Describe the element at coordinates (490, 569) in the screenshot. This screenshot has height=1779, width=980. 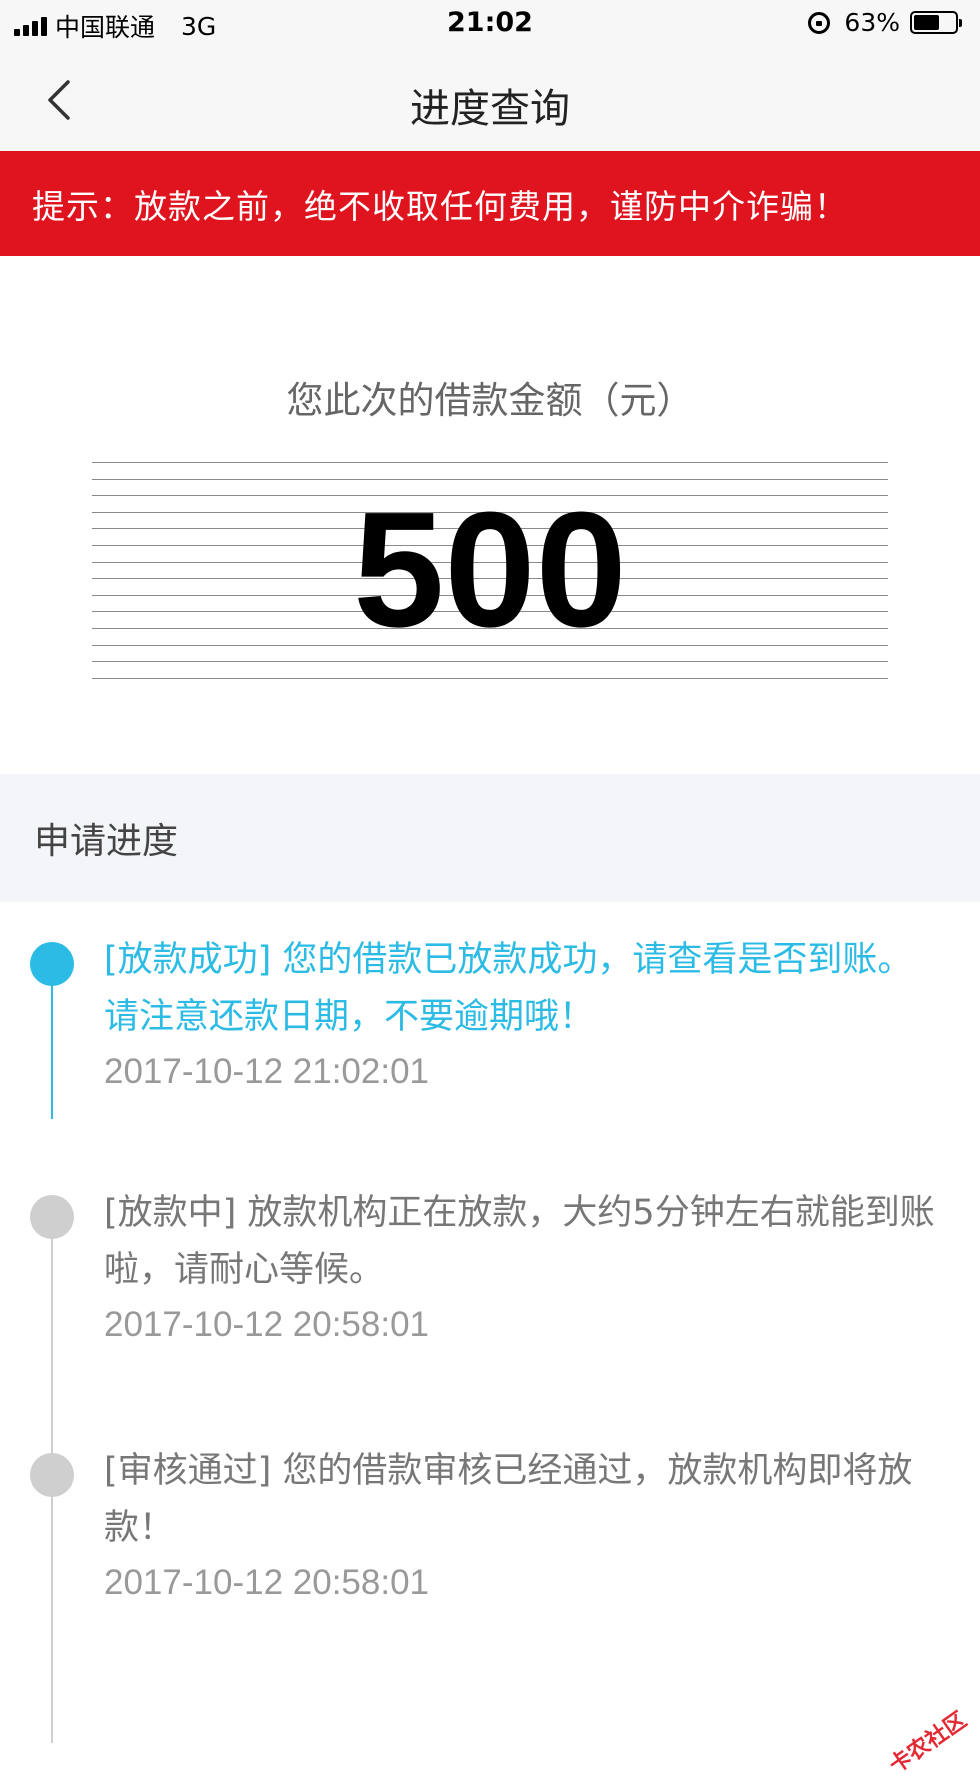
I see `amount-value: 500` at that location.